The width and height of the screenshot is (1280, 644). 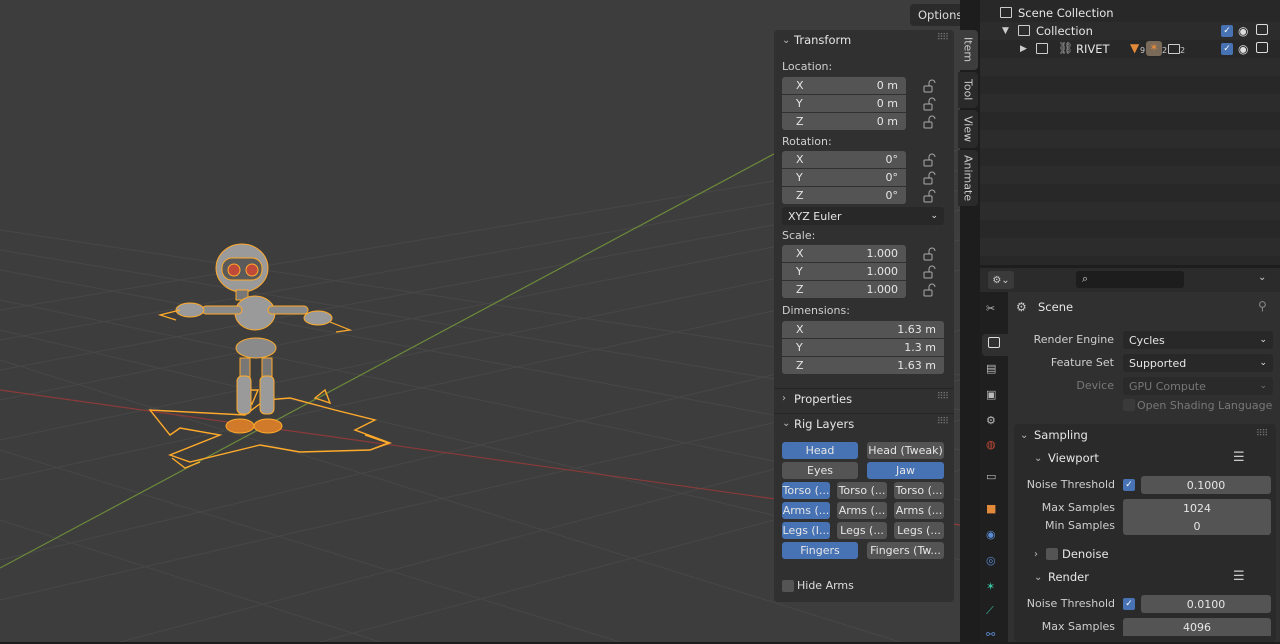 What do you see at coordinates (864, 40) in the screenshot?
I see `transform-header: ⌄ Transform ⠿⠿` at bounding box center [864, 40].